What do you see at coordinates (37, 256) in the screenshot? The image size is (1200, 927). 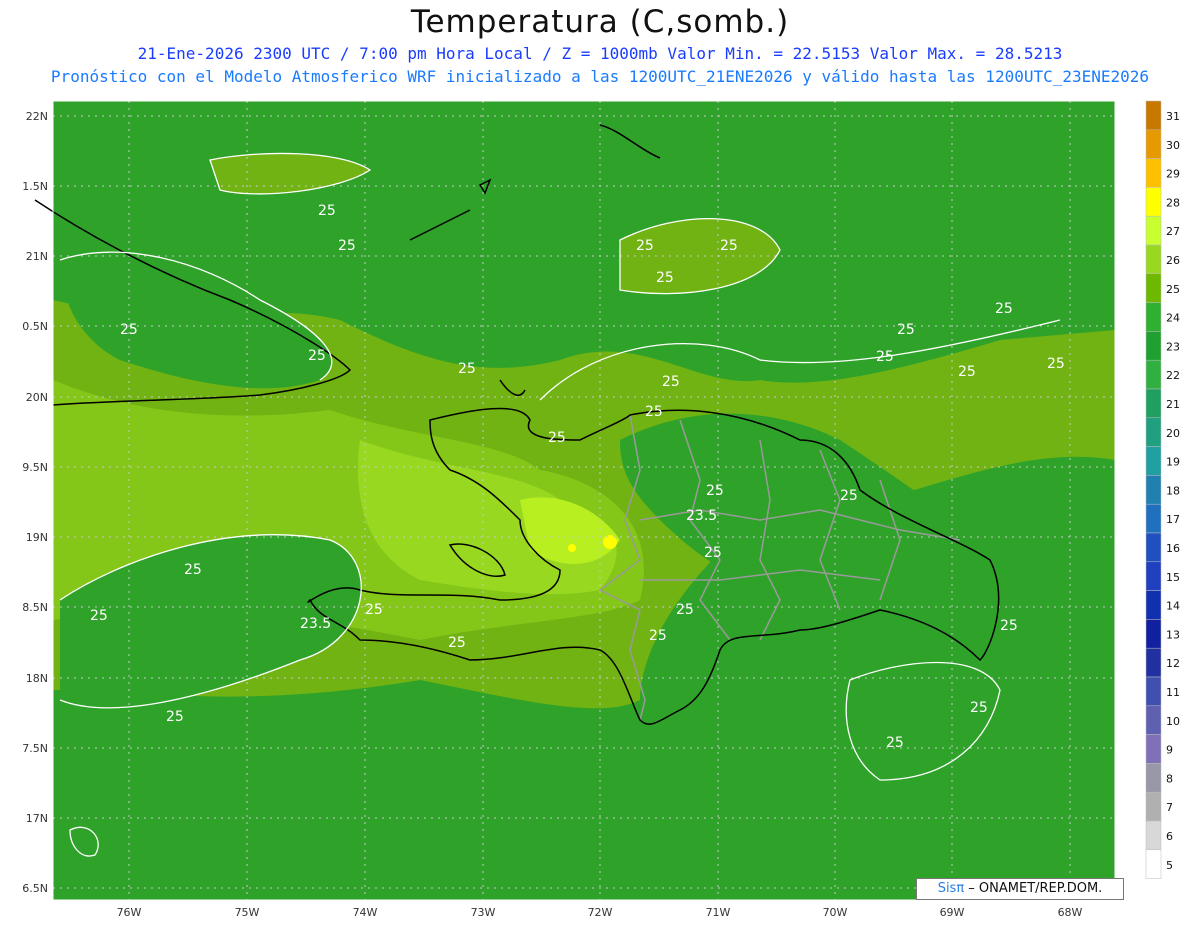 I see `lat-label: 21N` at bounding box center [37, 256].